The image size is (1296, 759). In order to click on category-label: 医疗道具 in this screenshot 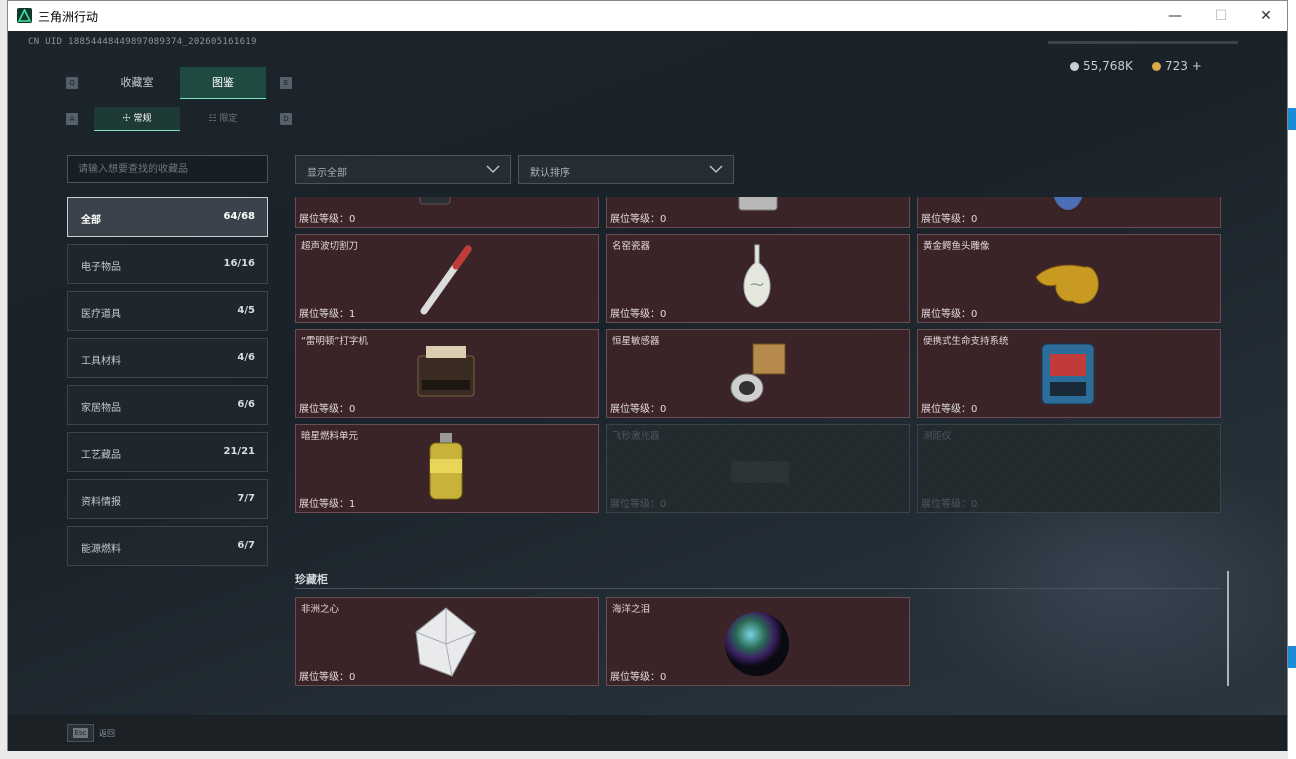, I will do `click(101, 314)`.